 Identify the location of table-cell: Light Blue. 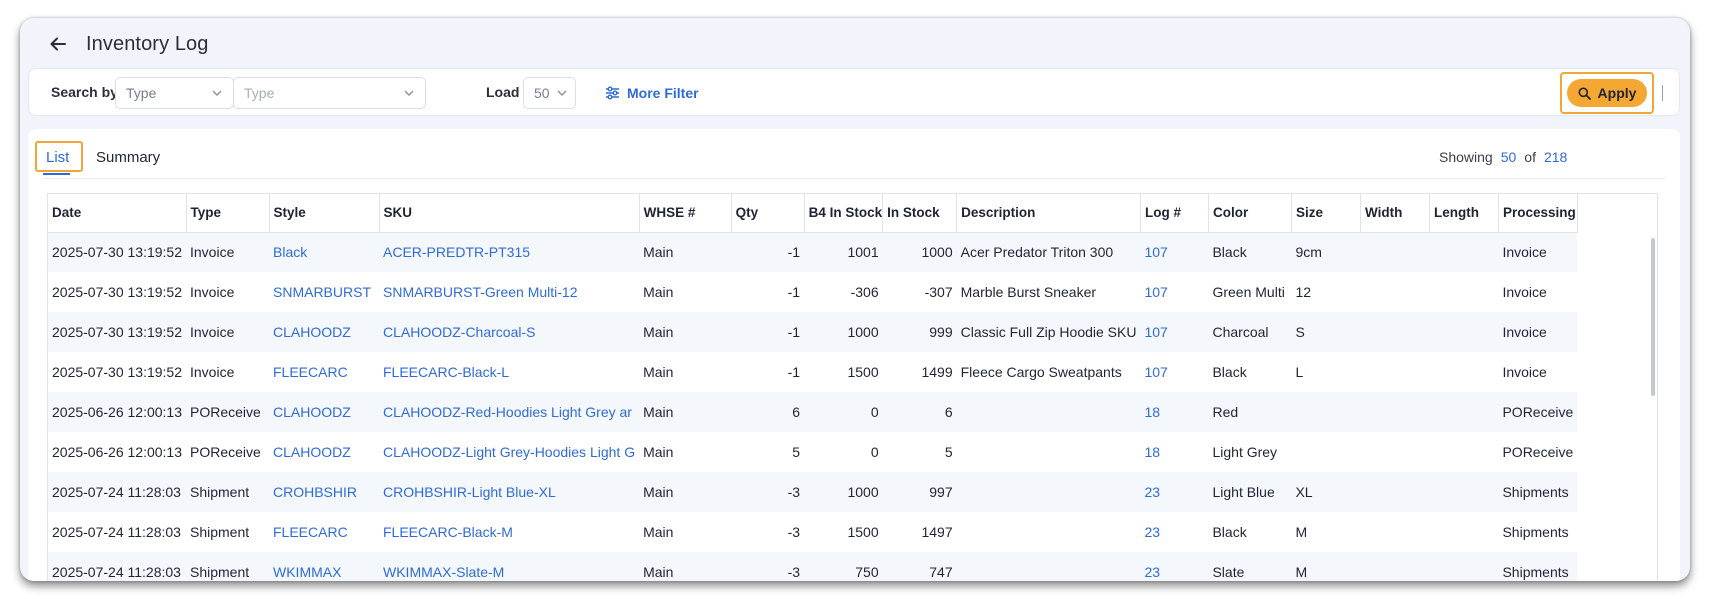
(1250, 492).